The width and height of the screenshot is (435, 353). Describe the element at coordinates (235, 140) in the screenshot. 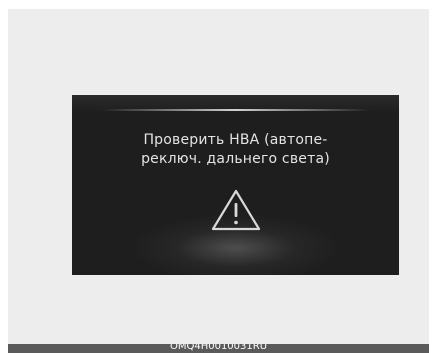

I see `warning-message-line-1: Проверить HBA (автопе-` at that location.